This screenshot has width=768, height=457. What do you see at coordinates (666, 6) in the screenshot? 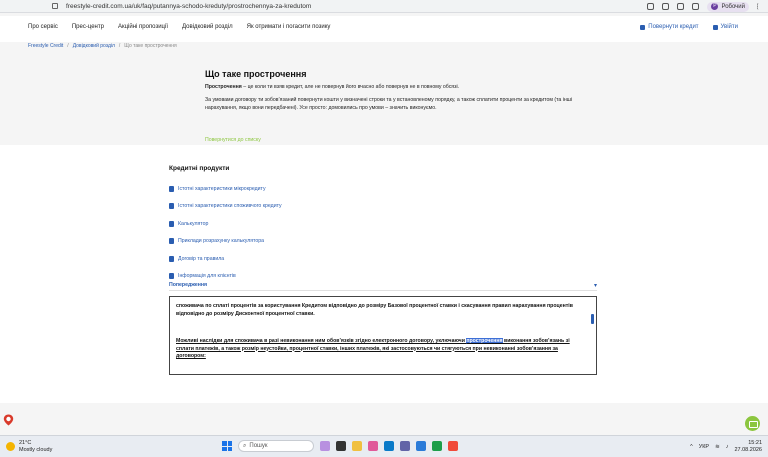
I see `share-icon` at bounding box center [666, 6].